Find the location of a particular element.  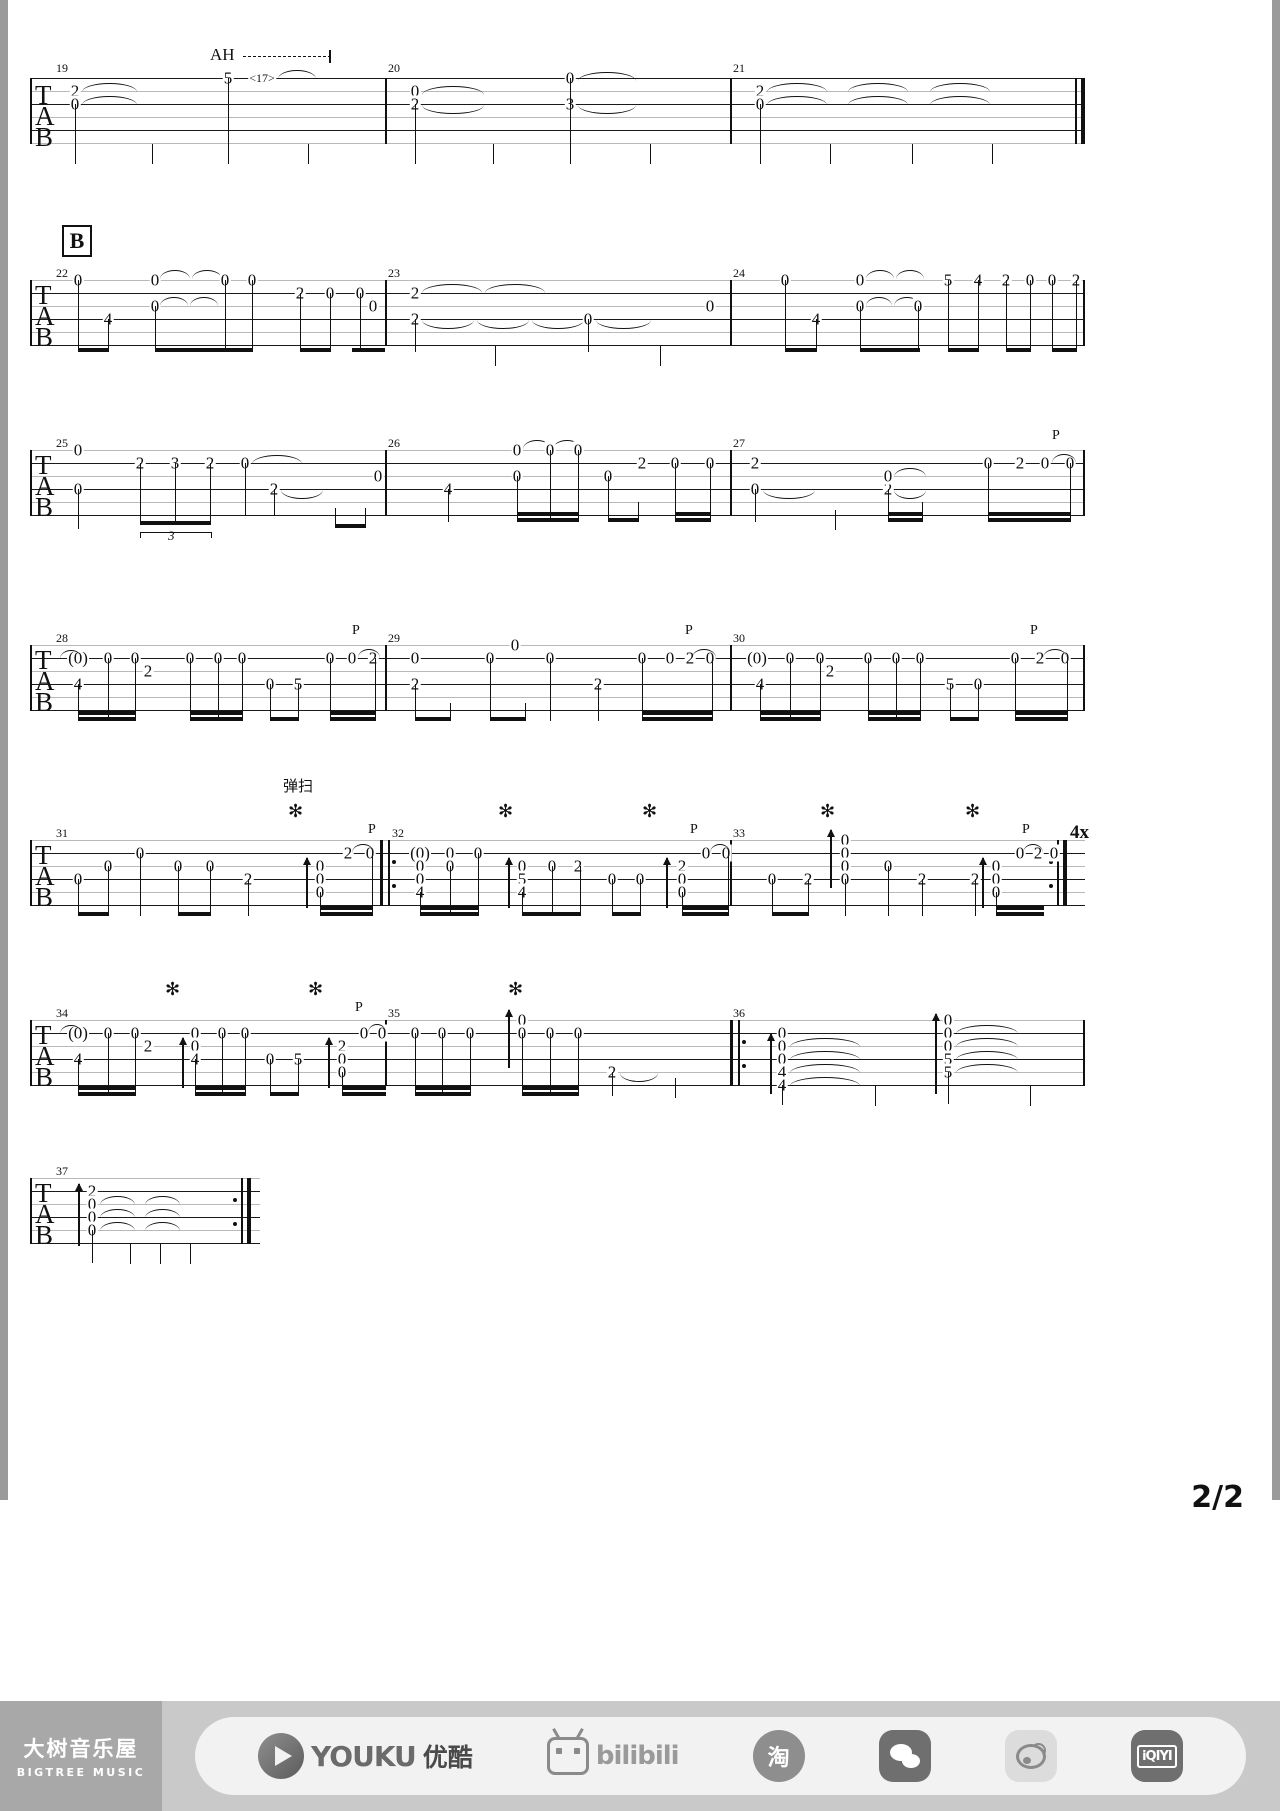

brand-name-cn: 大树音乐屋 is located at coordinates (81, 1749).